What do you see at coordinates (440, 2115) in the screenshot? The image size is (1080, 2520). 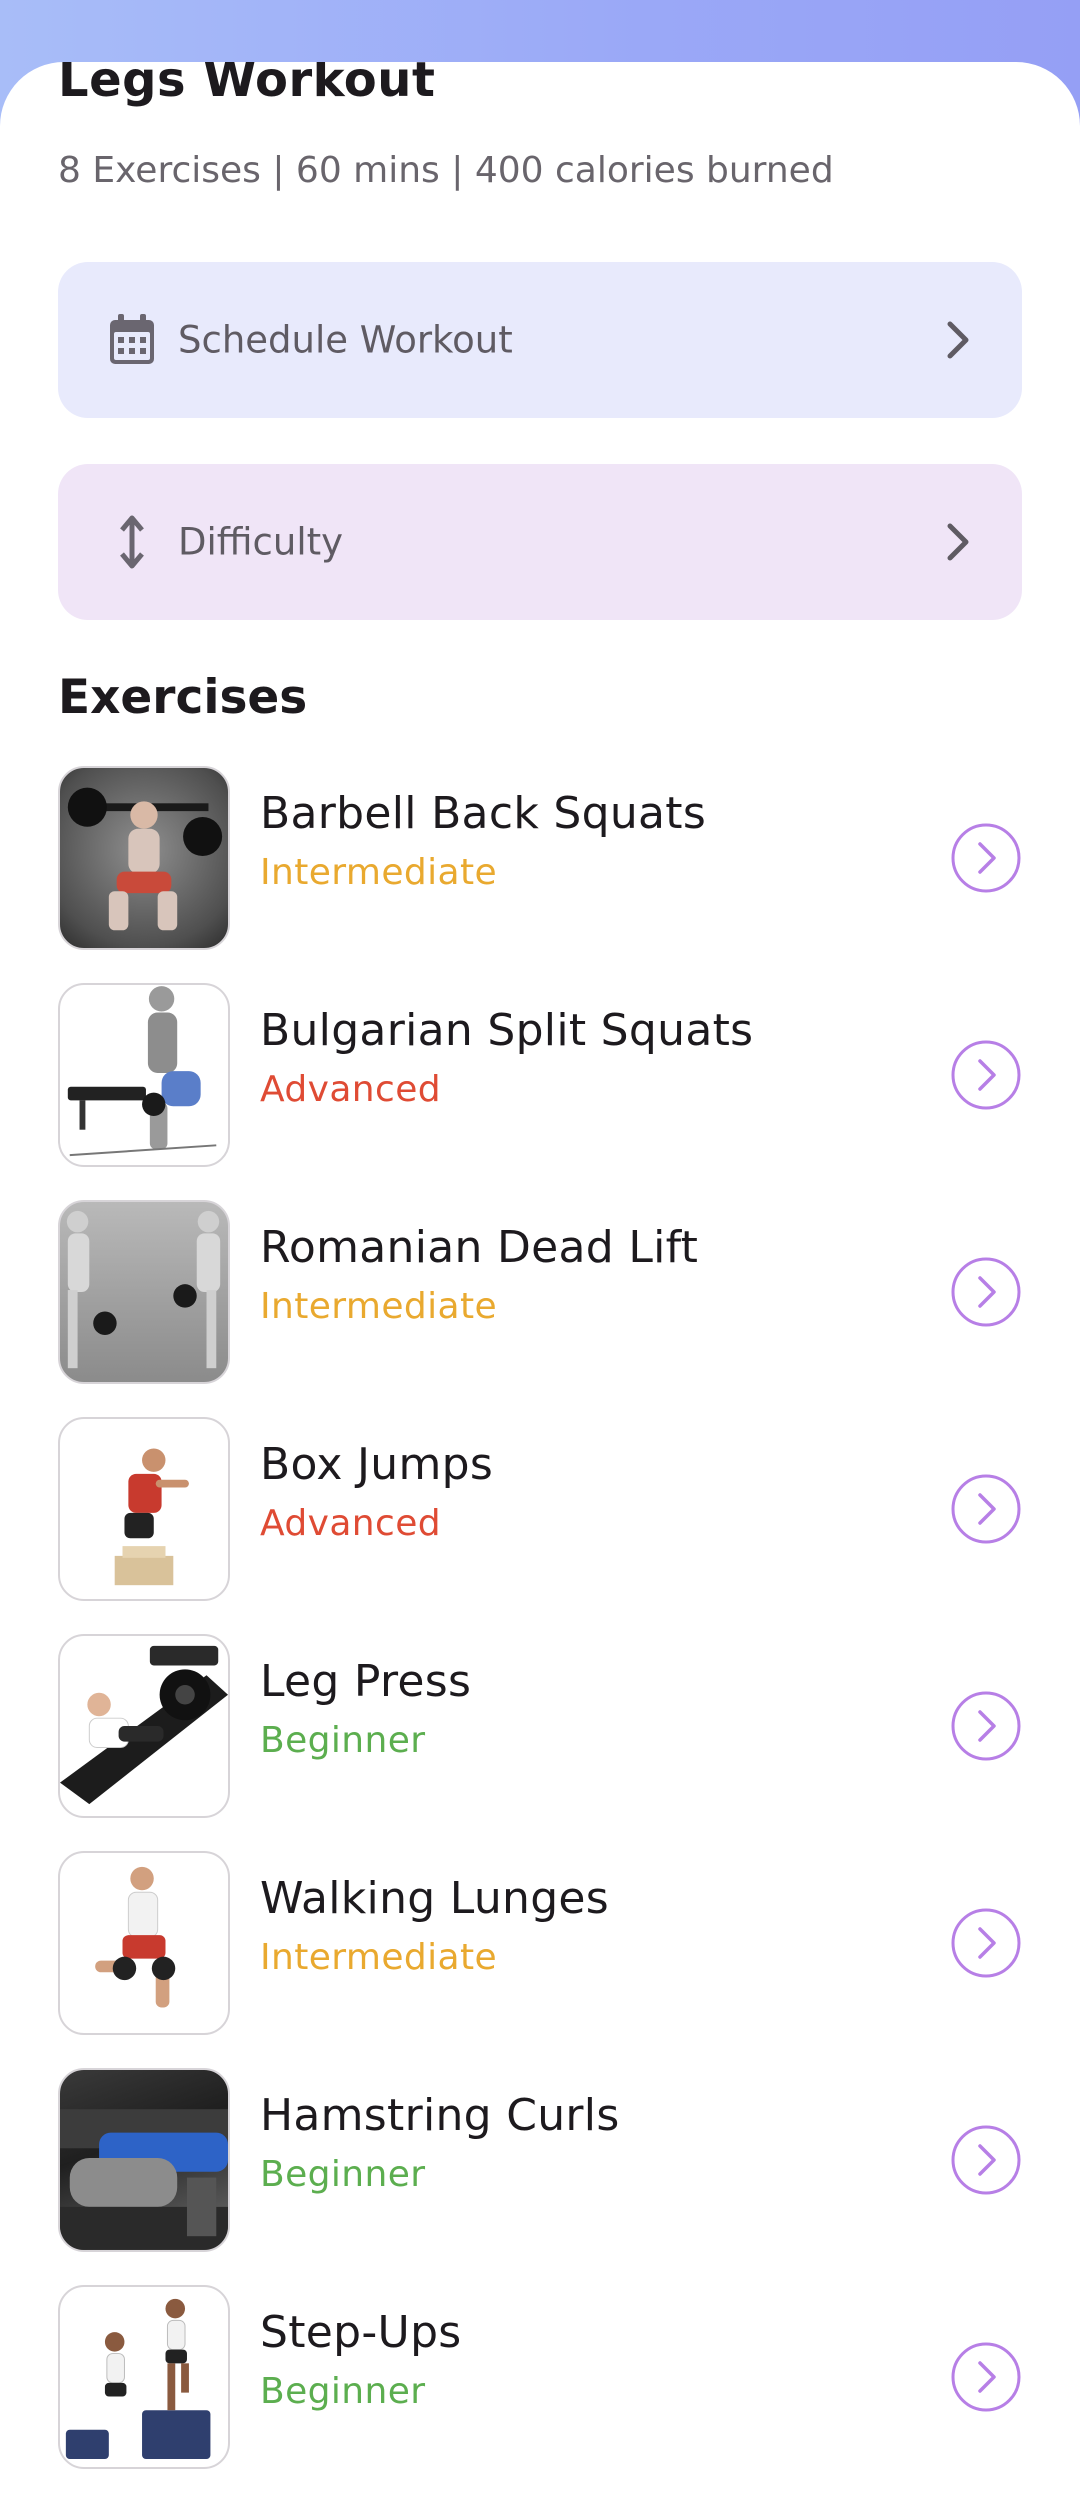 I see `exercise-name: Hamstring Curls` at bounding box center [440, 2115].